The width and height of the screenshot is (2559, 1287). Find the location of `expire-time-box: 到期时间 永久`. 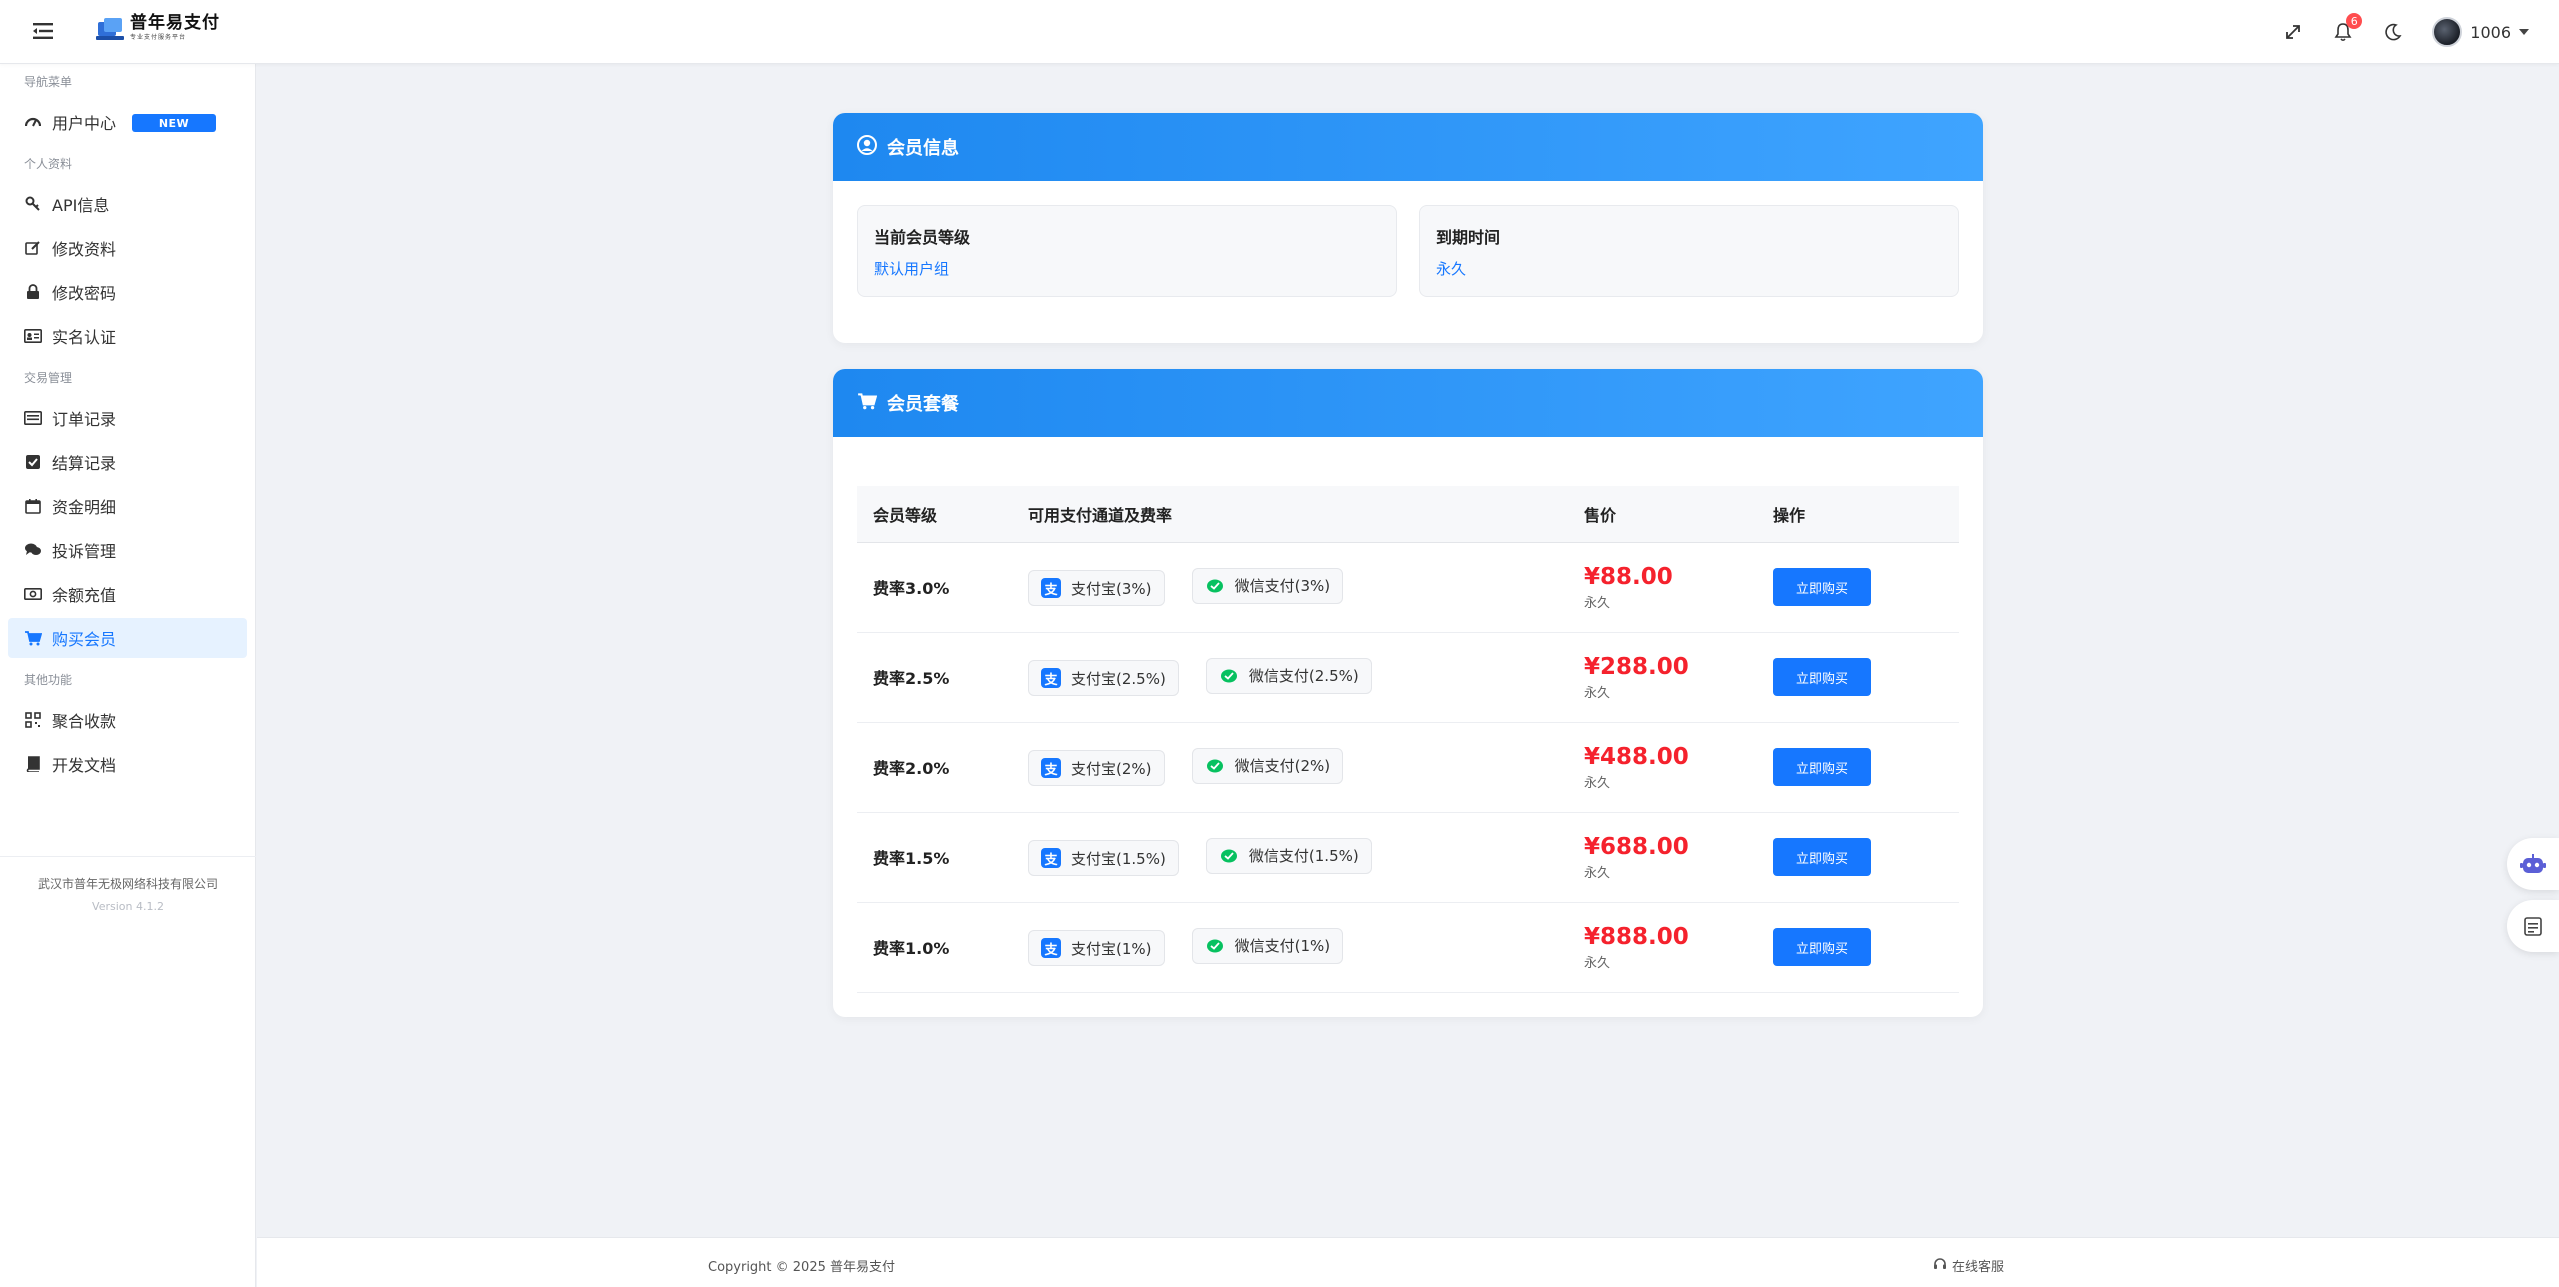

expire-time-box: 到期时间 永久 is located at coordinates (1689, 251).